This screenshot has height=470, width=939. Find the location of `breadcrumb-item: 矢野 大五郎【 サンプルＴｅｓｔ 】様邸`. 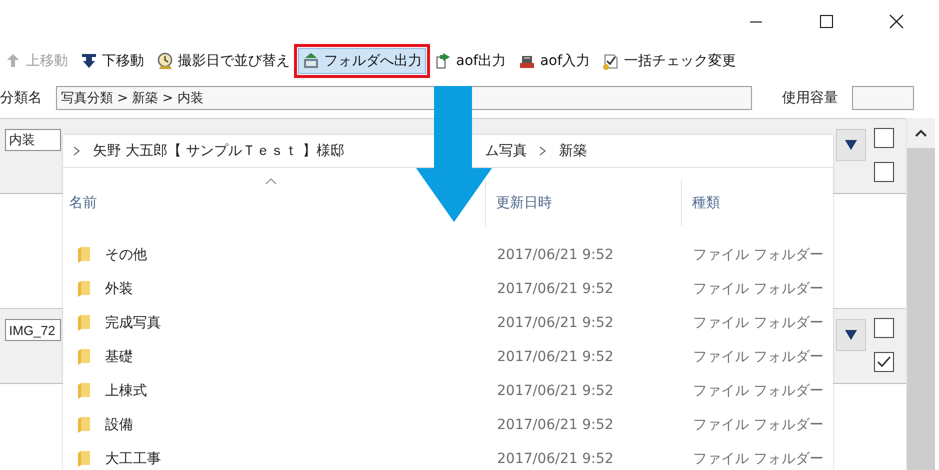

breadcrumb-item: 矢野 大五郎【 サンプルＴｅｓｔ 】様邸 is located at coordinates (218, 151).